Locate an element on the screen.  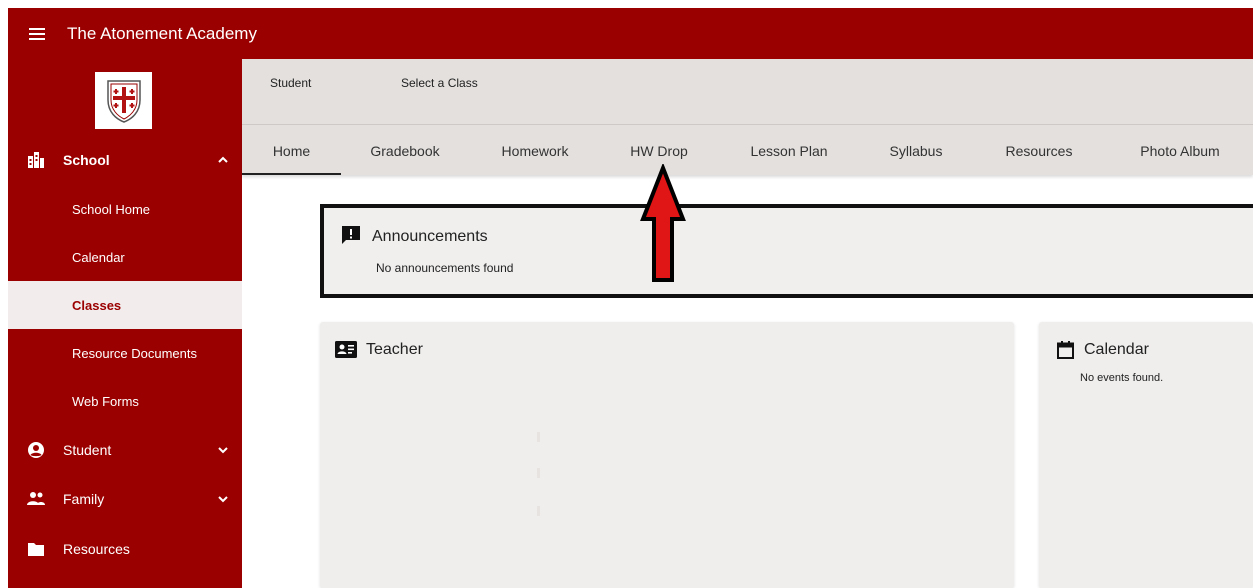
calendar-card: Calendar No events found. is located at coordinates (1146, 455).